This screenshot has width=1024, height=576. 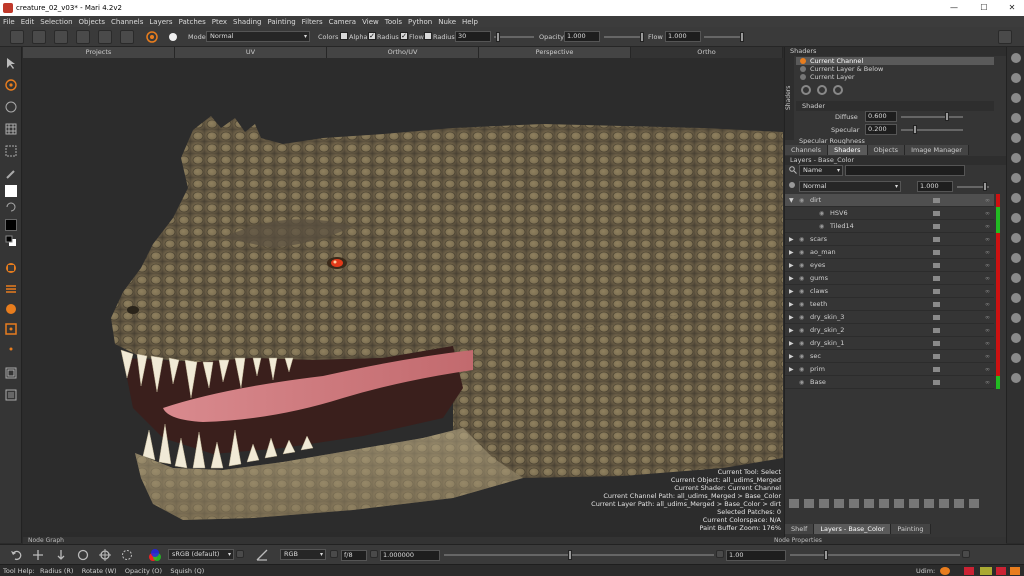 I want to click on tab-objects: Objects, so click(x=886, y=150).